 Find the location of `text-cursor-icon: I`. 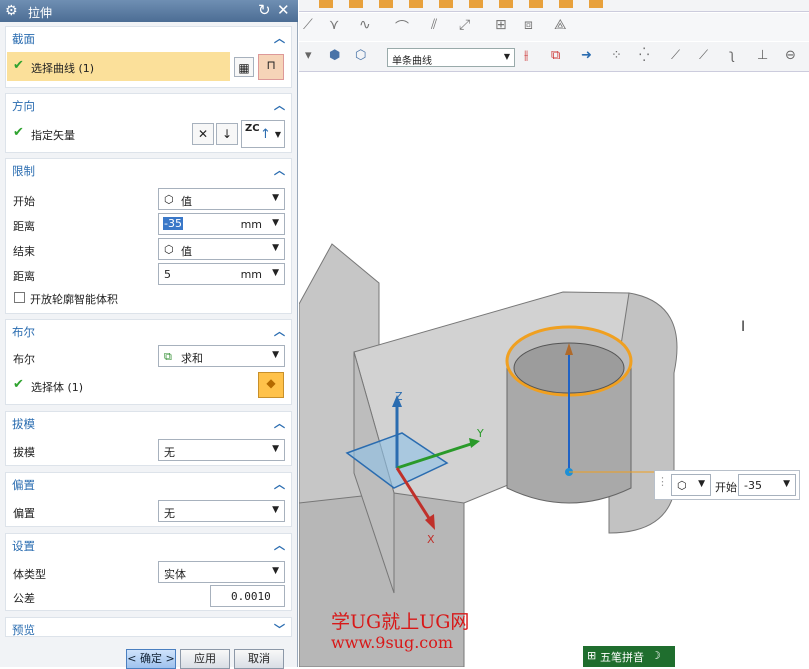

text-cursor-icon: I is located at coordinates (743, 327).